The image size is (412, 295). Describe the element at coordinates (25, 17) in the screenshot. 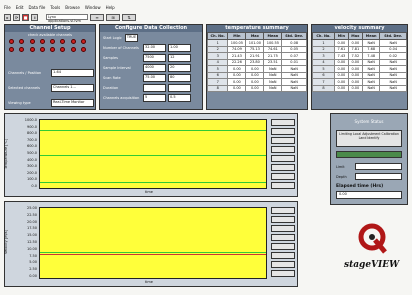

I see `abort-icon: ■` at that location.